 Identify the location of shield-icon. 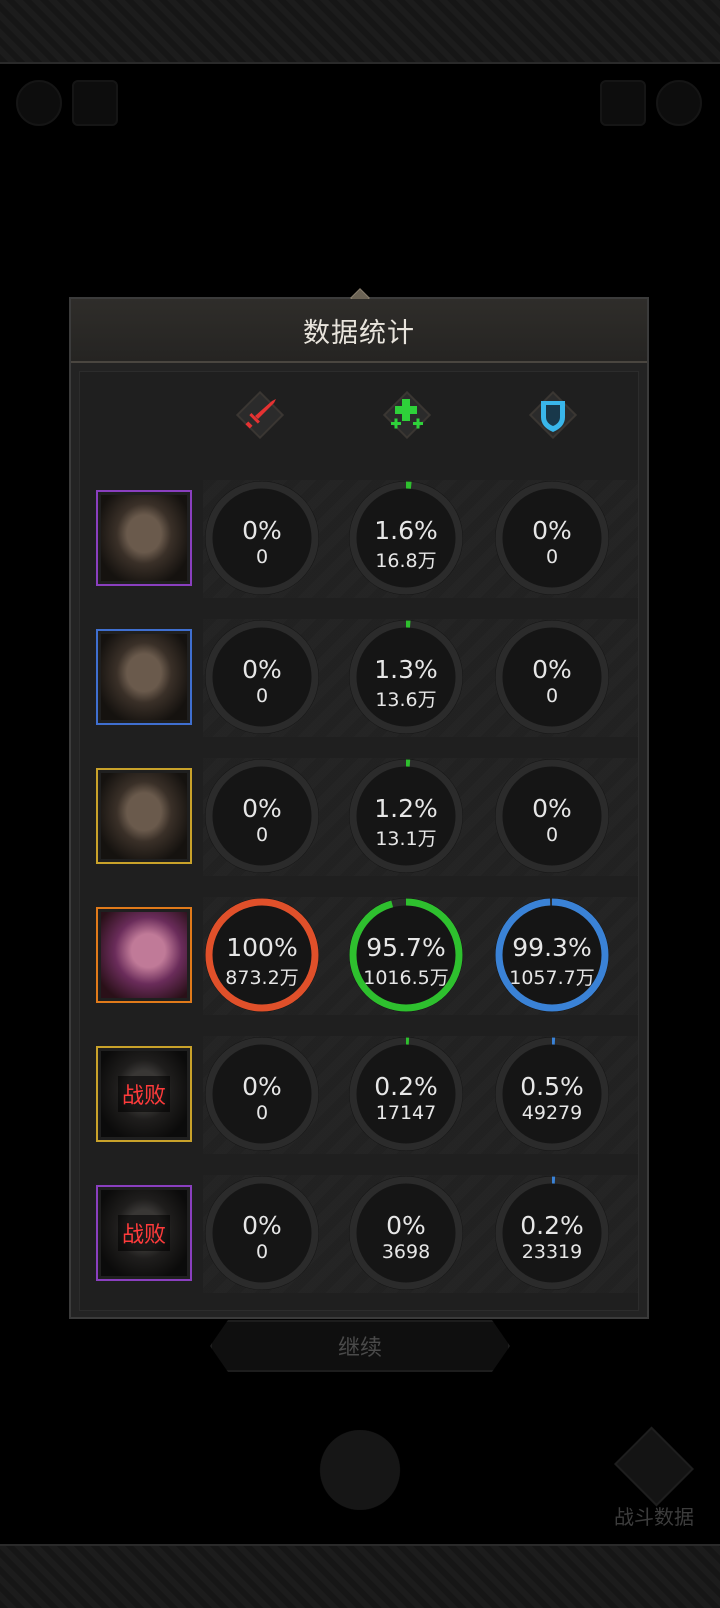
(553, 415).